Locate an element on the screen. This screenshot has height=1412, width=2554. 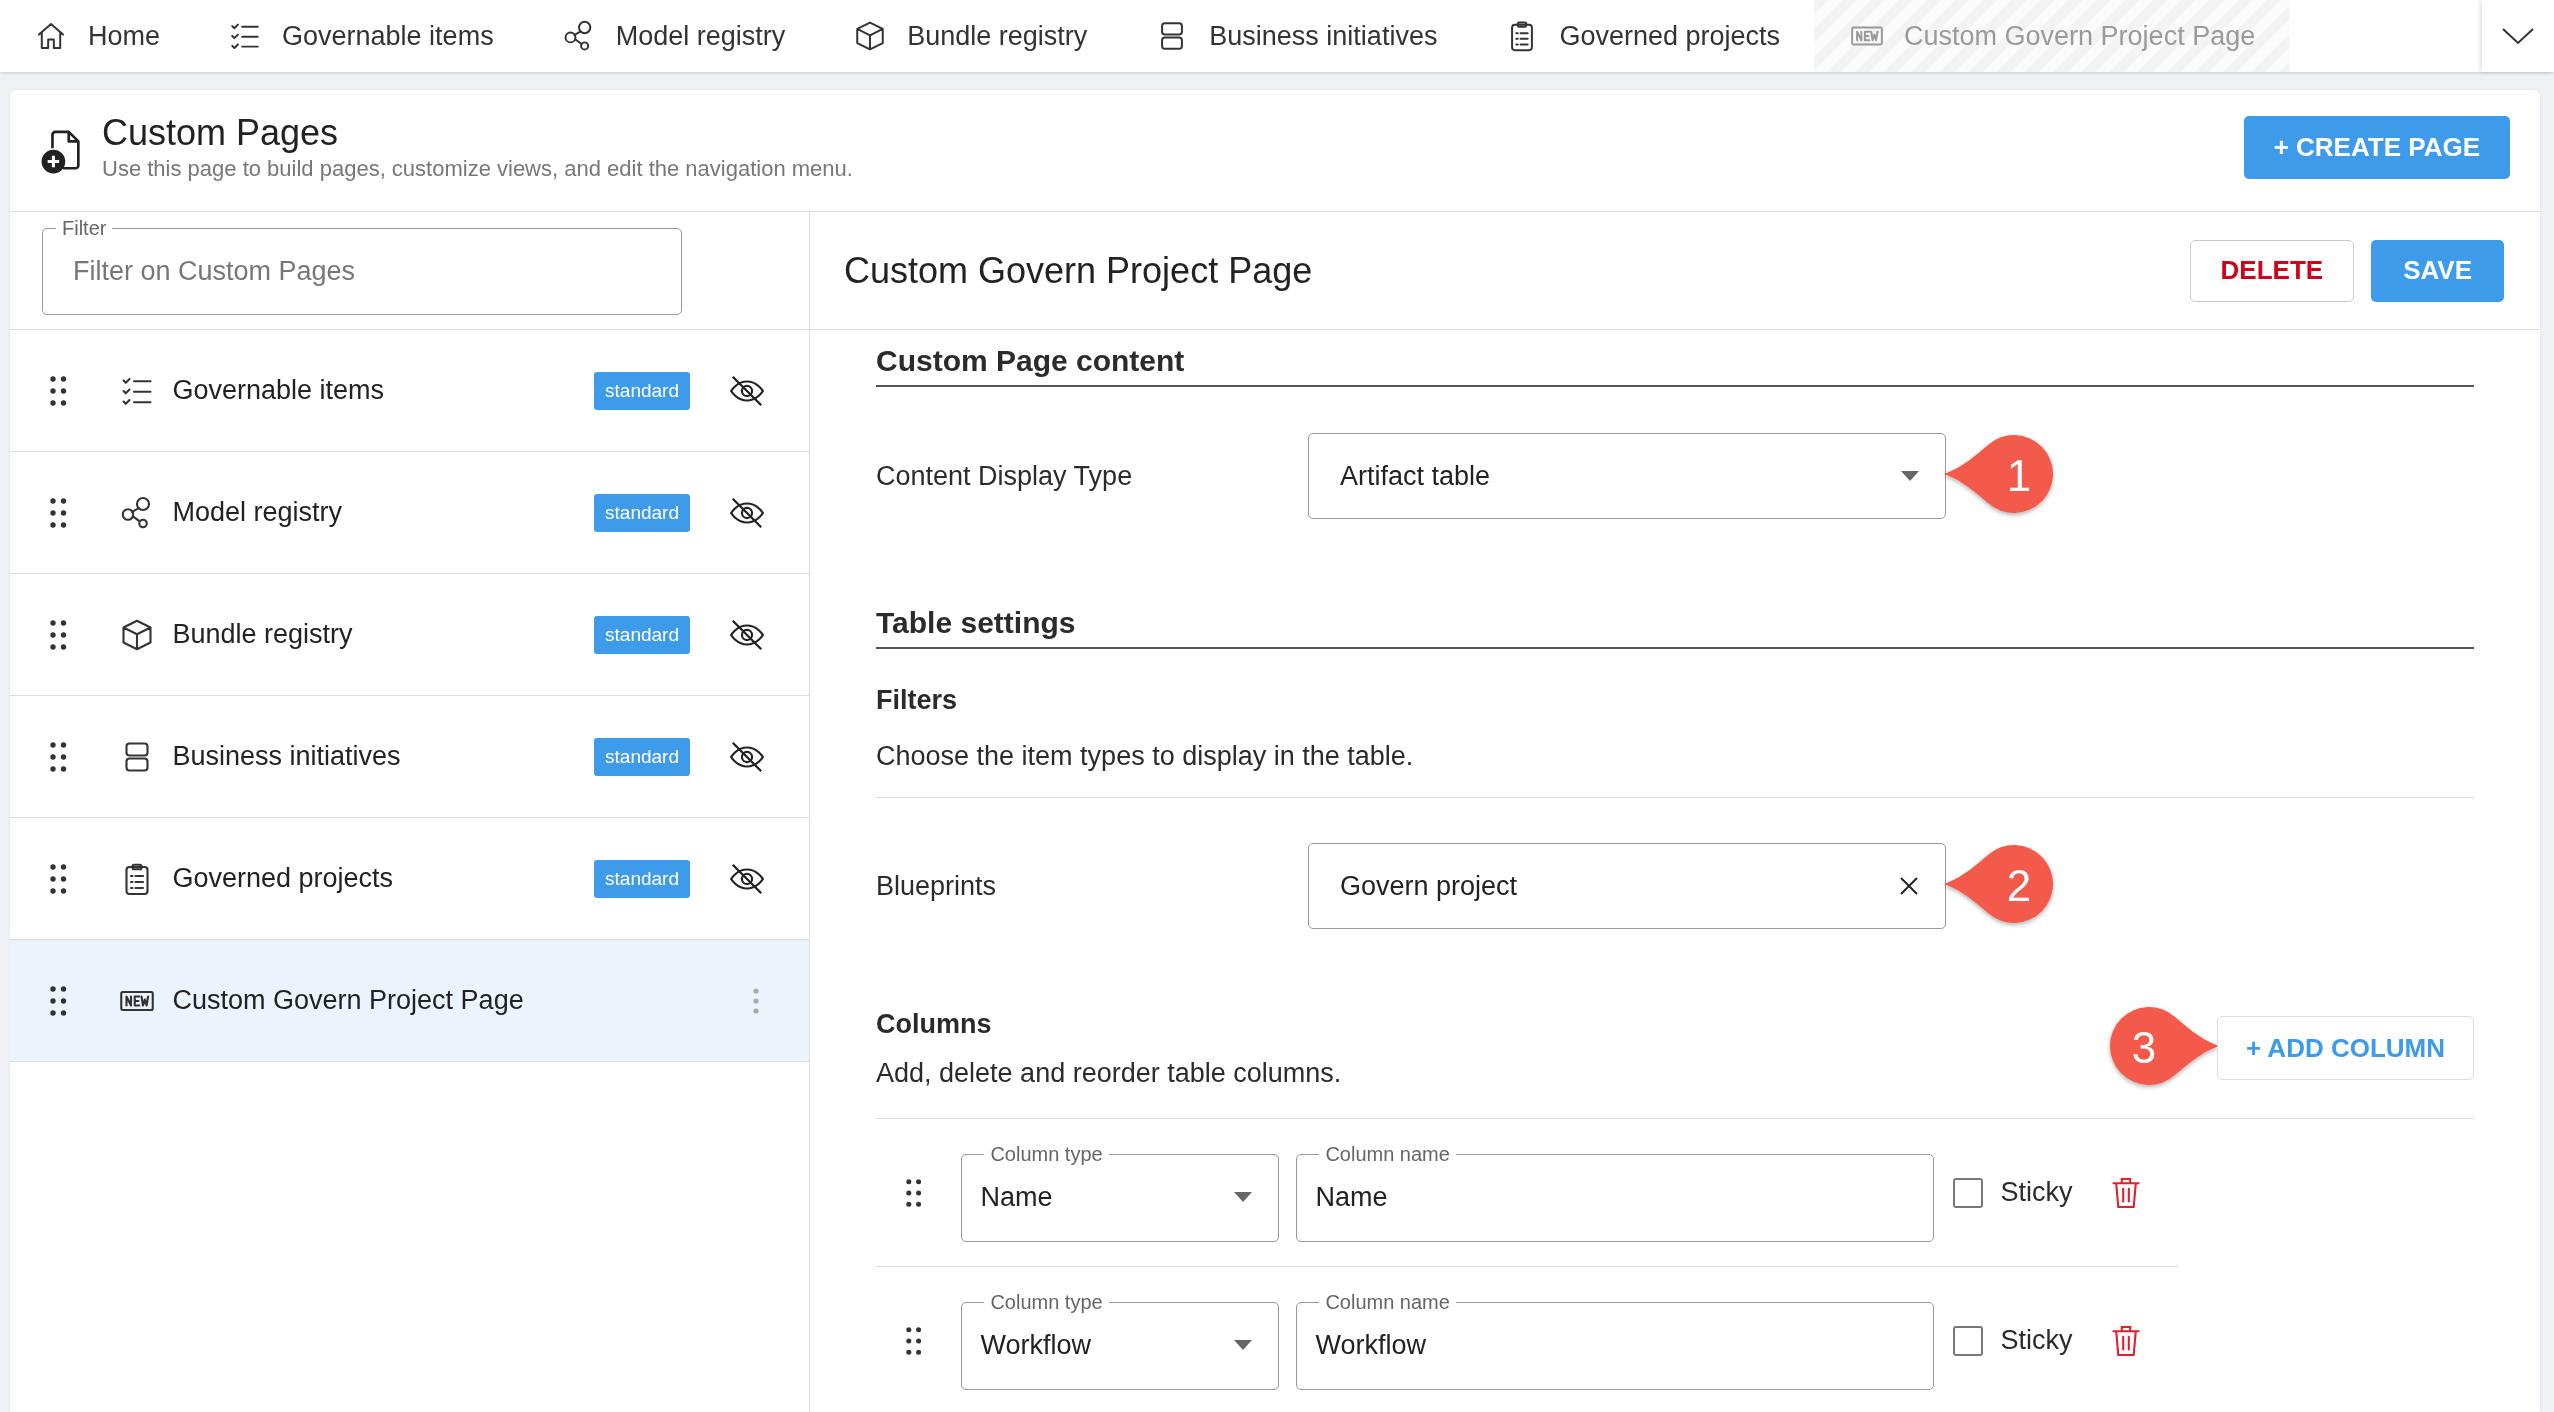
clear-icon is located at coordinates (1909, 886).